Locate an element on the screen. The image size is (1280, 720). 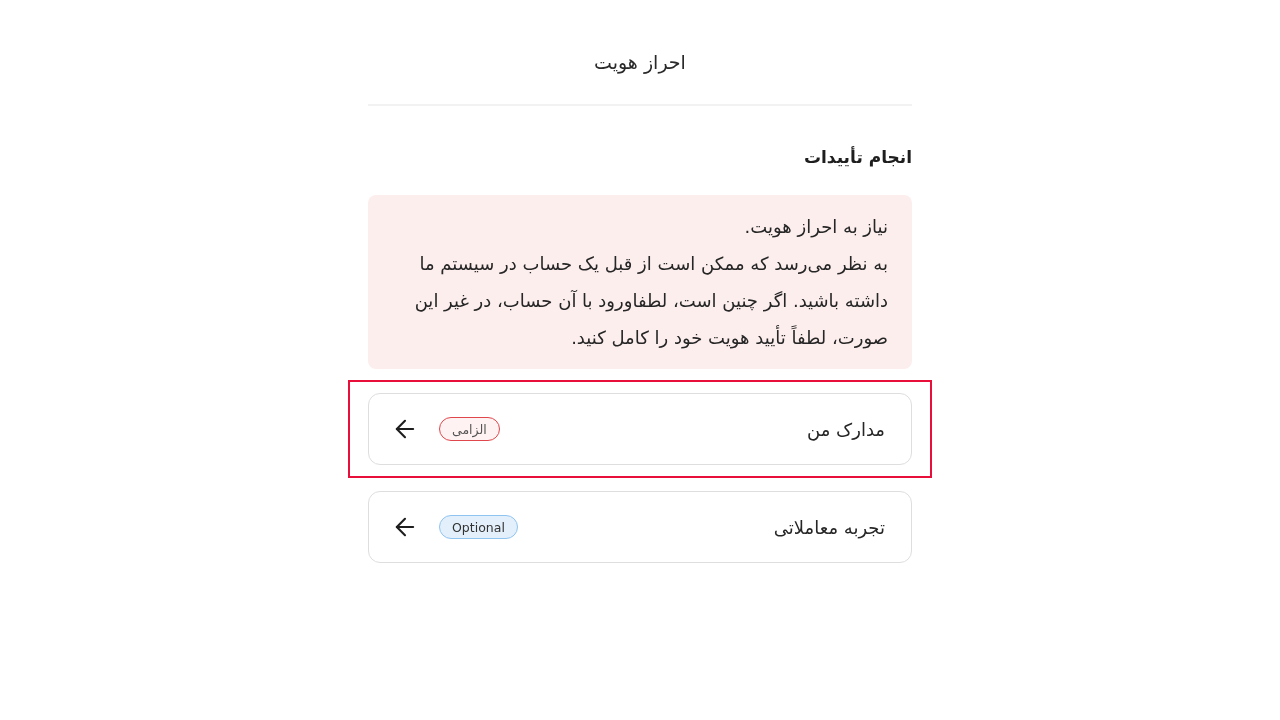
notice-title: نیاز به احراز هویت. is located at coordinates (815, 227).